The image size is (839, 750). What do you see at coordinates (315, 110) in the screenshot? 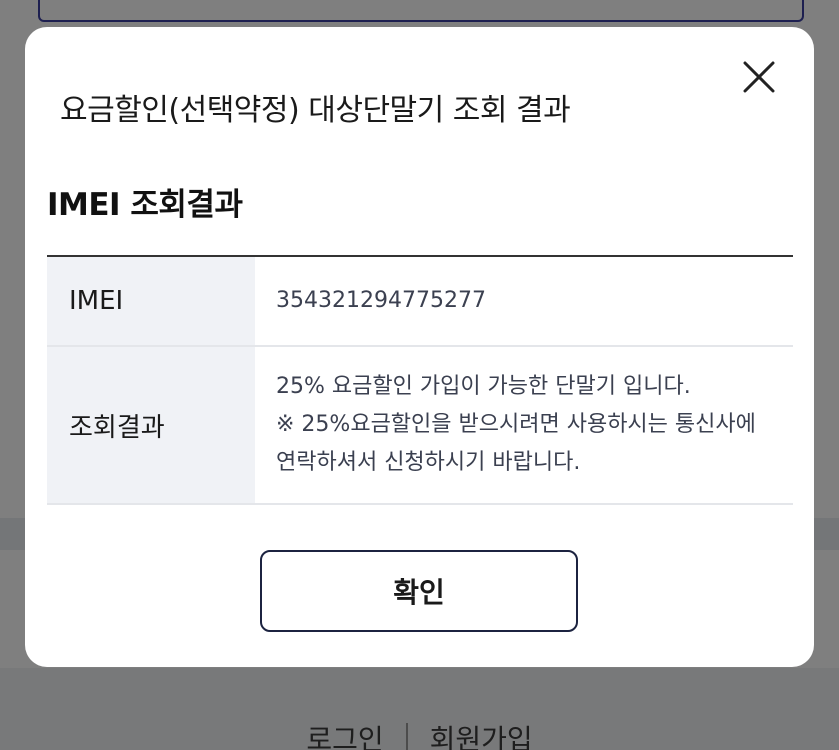
I see `modal-title: 요금할인(선택약정) 대상단말기 조회 결과` at bounding box center [315, 110].